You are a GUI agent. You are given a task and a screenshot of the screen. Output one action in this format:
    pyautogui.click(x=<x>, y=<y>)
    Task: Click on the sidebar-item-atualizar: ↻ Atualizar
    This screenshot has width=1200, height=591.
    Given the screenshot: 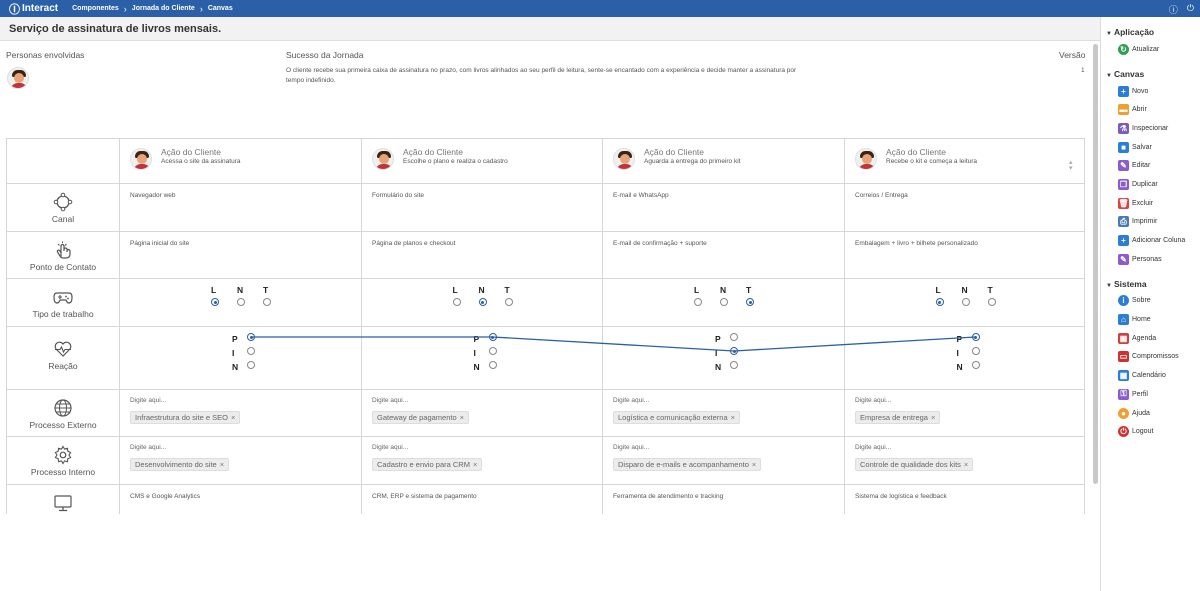 What is the action you would take?
    pyautogui.click(x=1150, y=49)
    